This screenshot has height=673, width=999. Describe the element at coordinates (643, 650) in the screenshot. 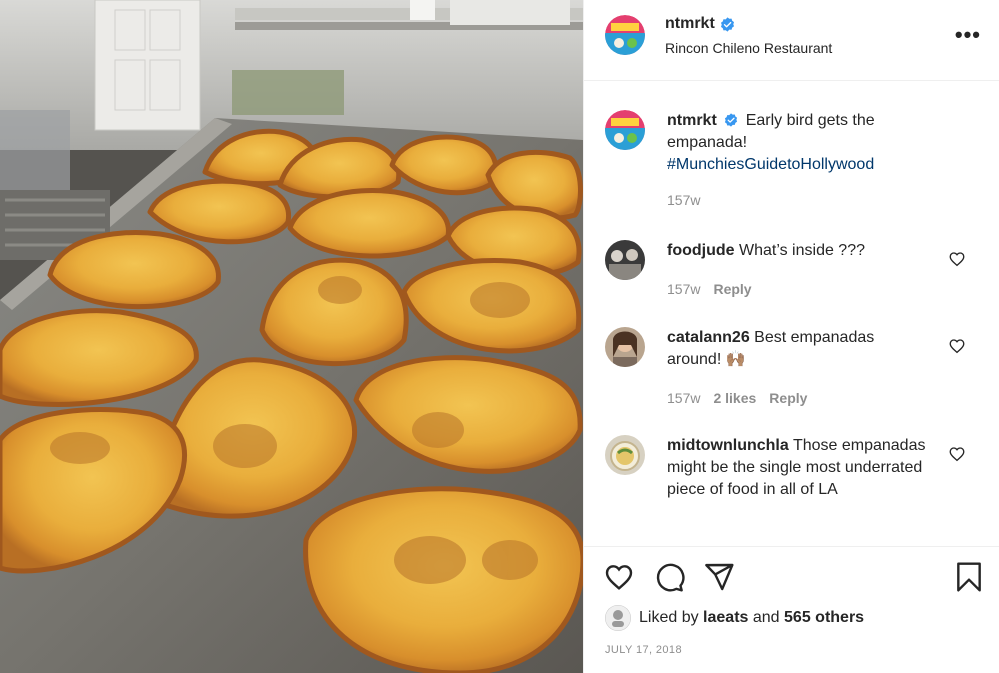

I see `post-date: JULY 17, 2018` at that location.